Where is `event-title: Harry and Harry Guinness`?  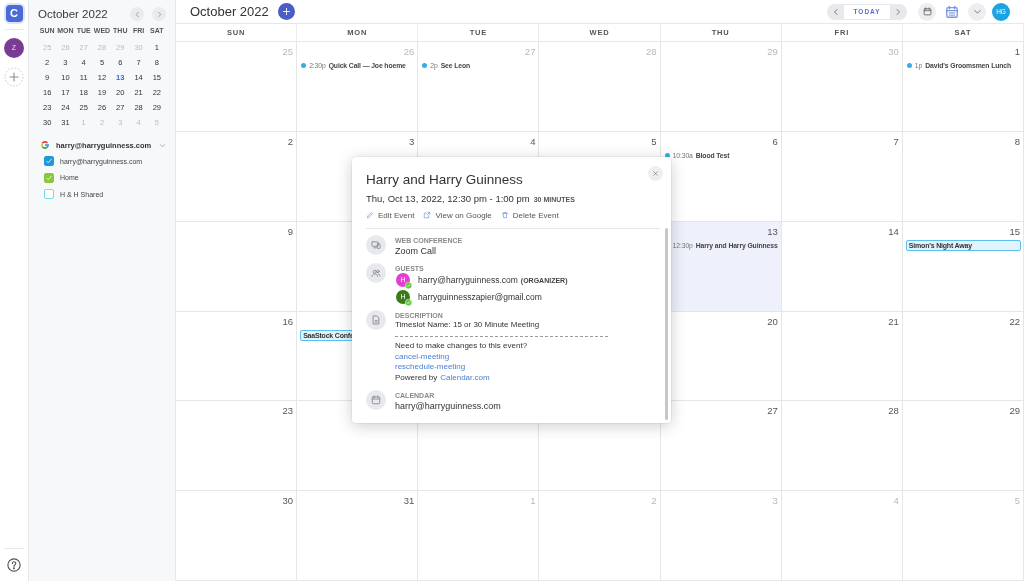
event-title: Harry and Harry Guinness is located at coordinates (444, 180).